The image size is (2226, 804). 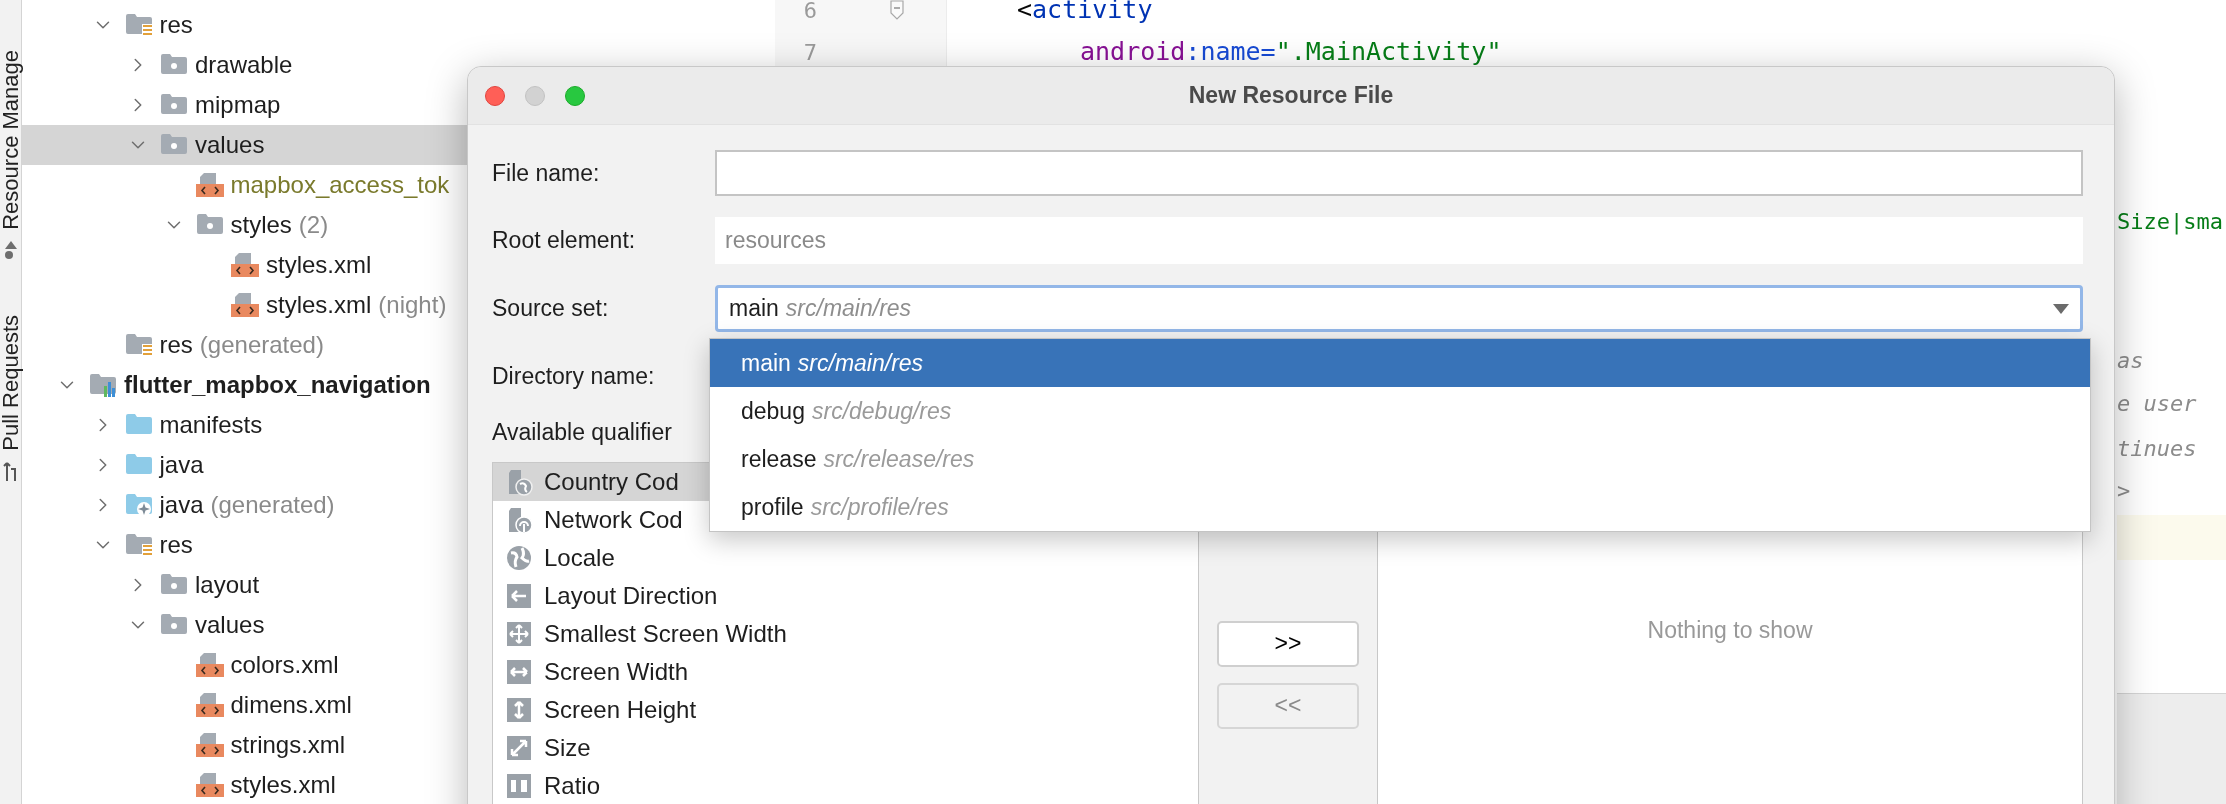 What do you see at coordinates (227, 585) in the screenshot?
I see `tree-item-label: layout` at bounding box center [227, 585].